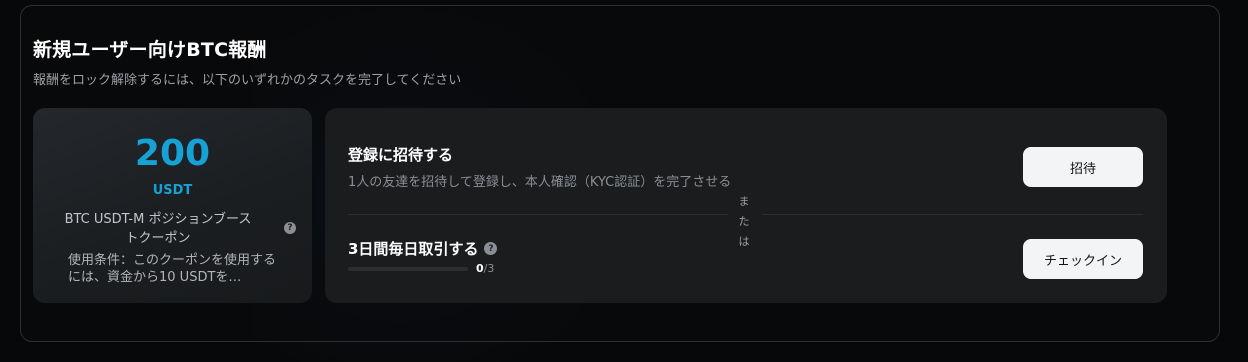 This screenshot has height=362, width=1248. I want to click on coupon-name: BTC USDT-M ポジションブーストクーポン, so click(158, 229).